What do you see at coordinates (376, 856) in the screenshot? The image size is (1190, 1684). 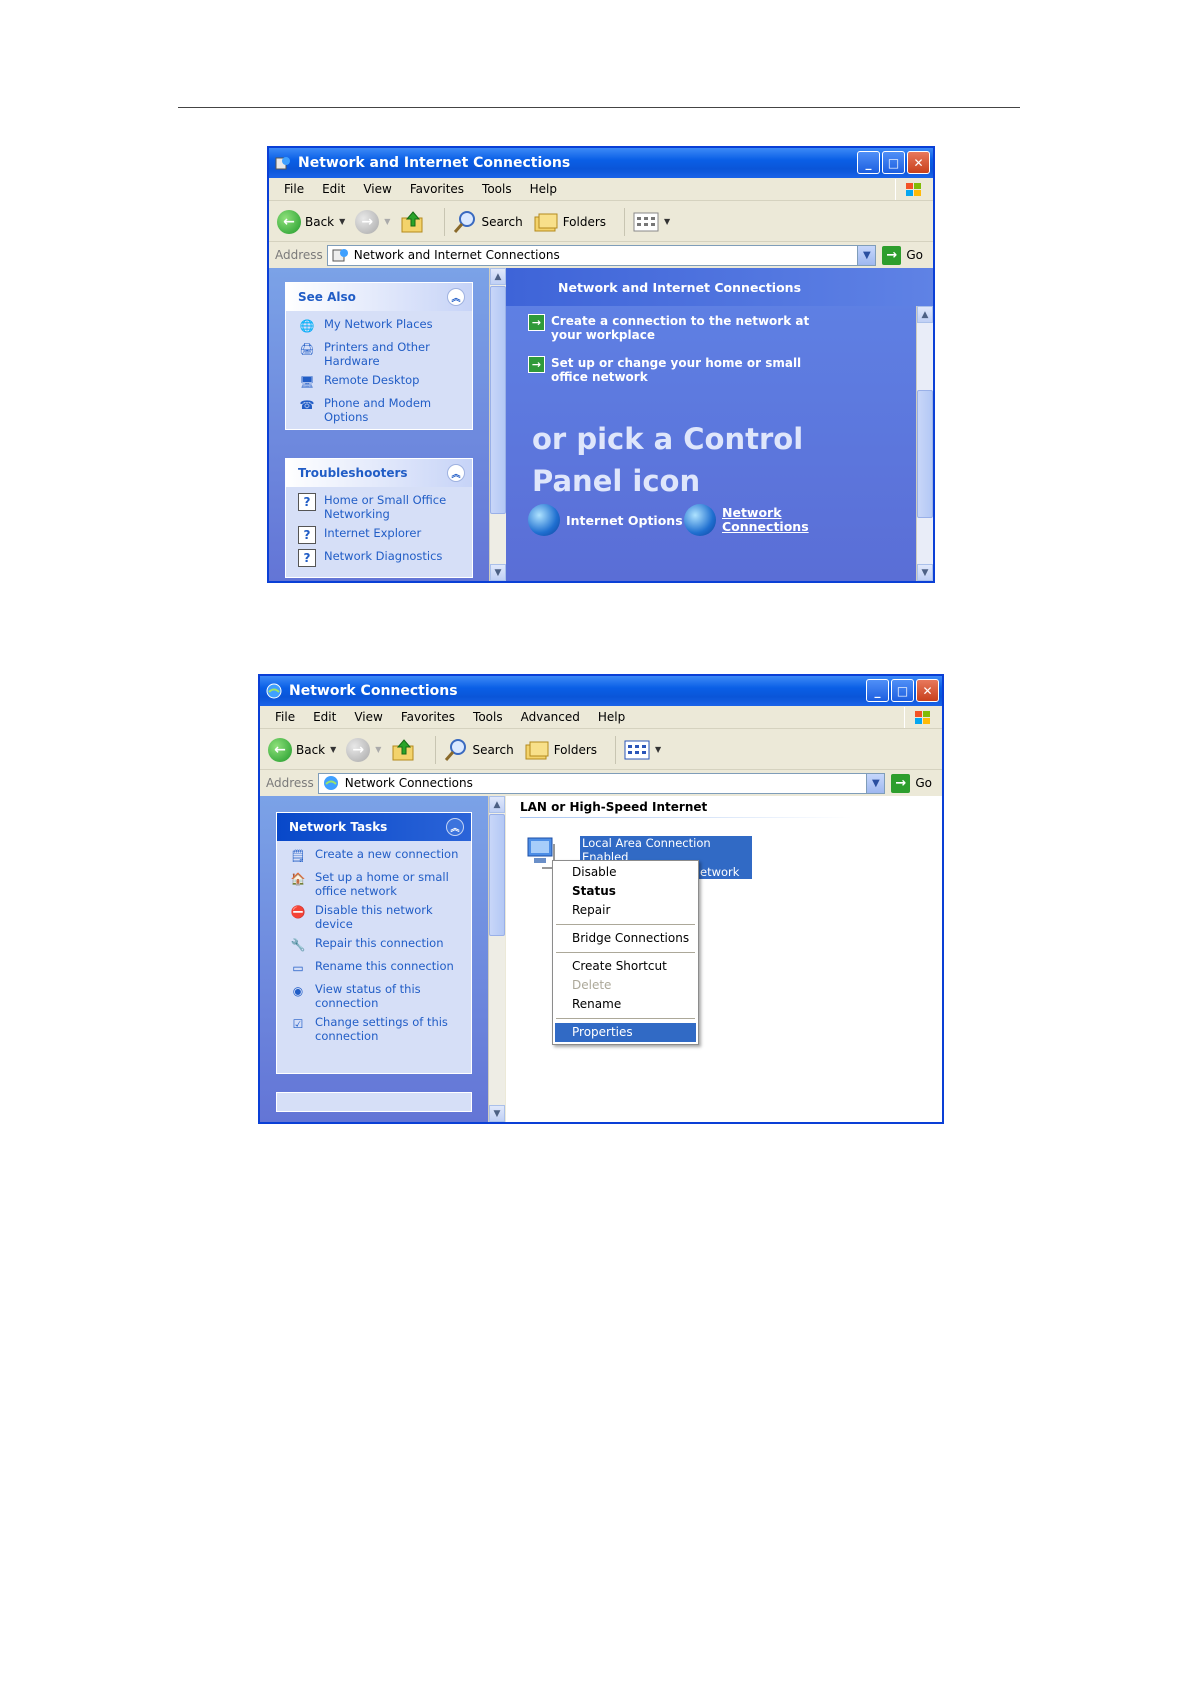 I see `task-create-new-connection: 🗒 Create a new connection` at bounding box center [376, 856].